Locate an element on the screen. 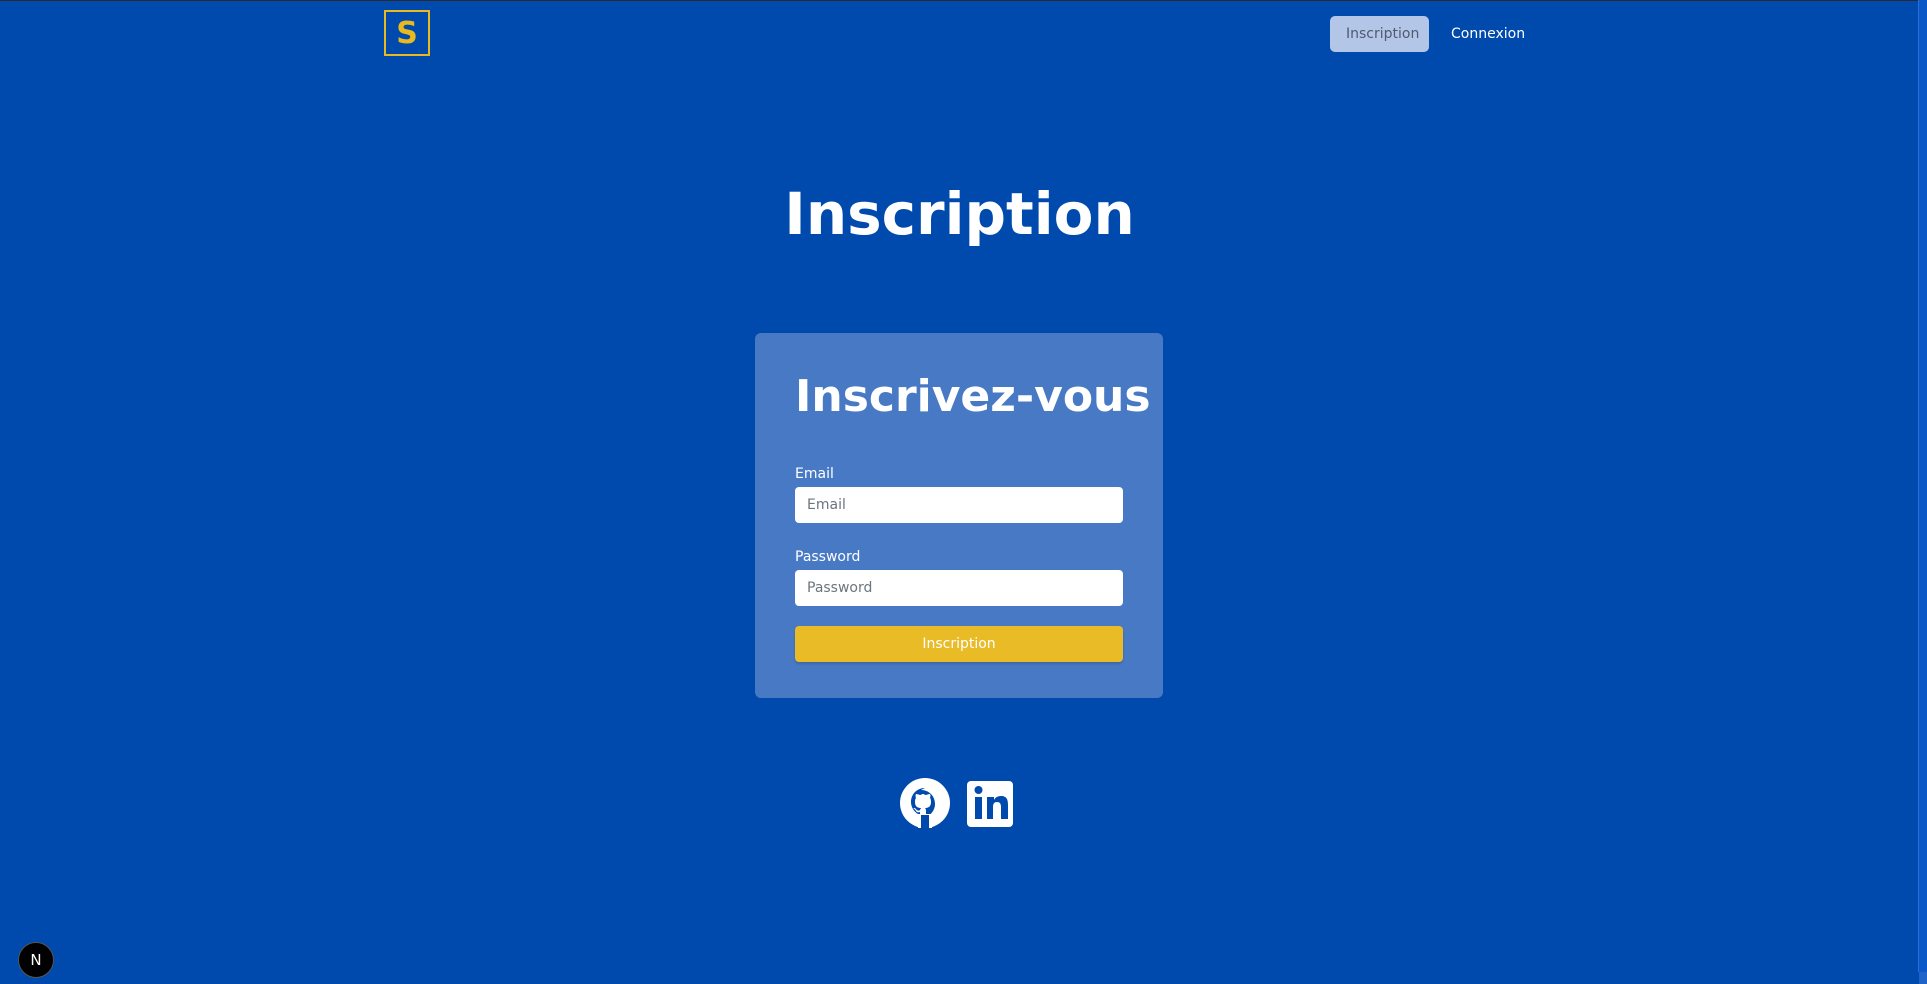 This screenshot has height=984, width=1927. email-field is located at coordinates (959, 505).